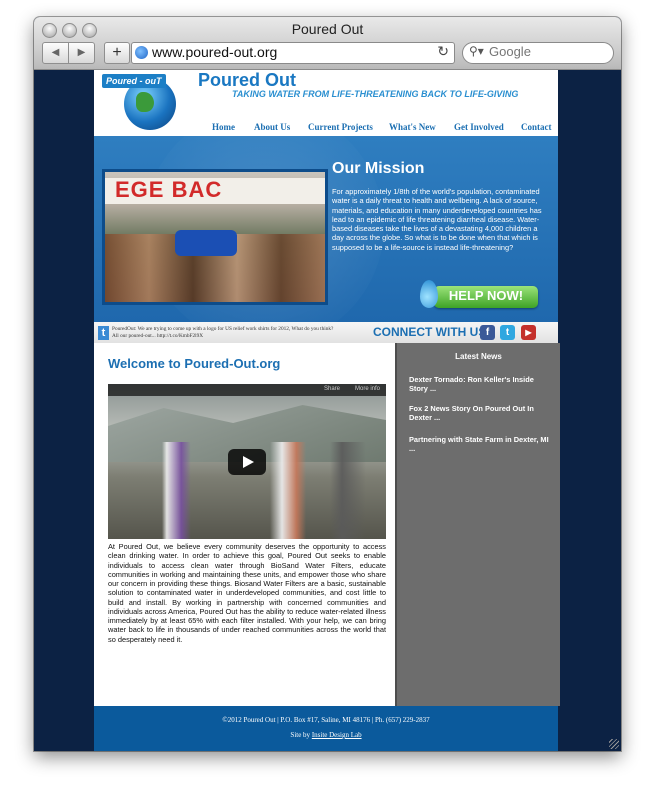 This screenshot has height=800, width=654. I want to click on reload-icon: ↻, so click(443, 51).